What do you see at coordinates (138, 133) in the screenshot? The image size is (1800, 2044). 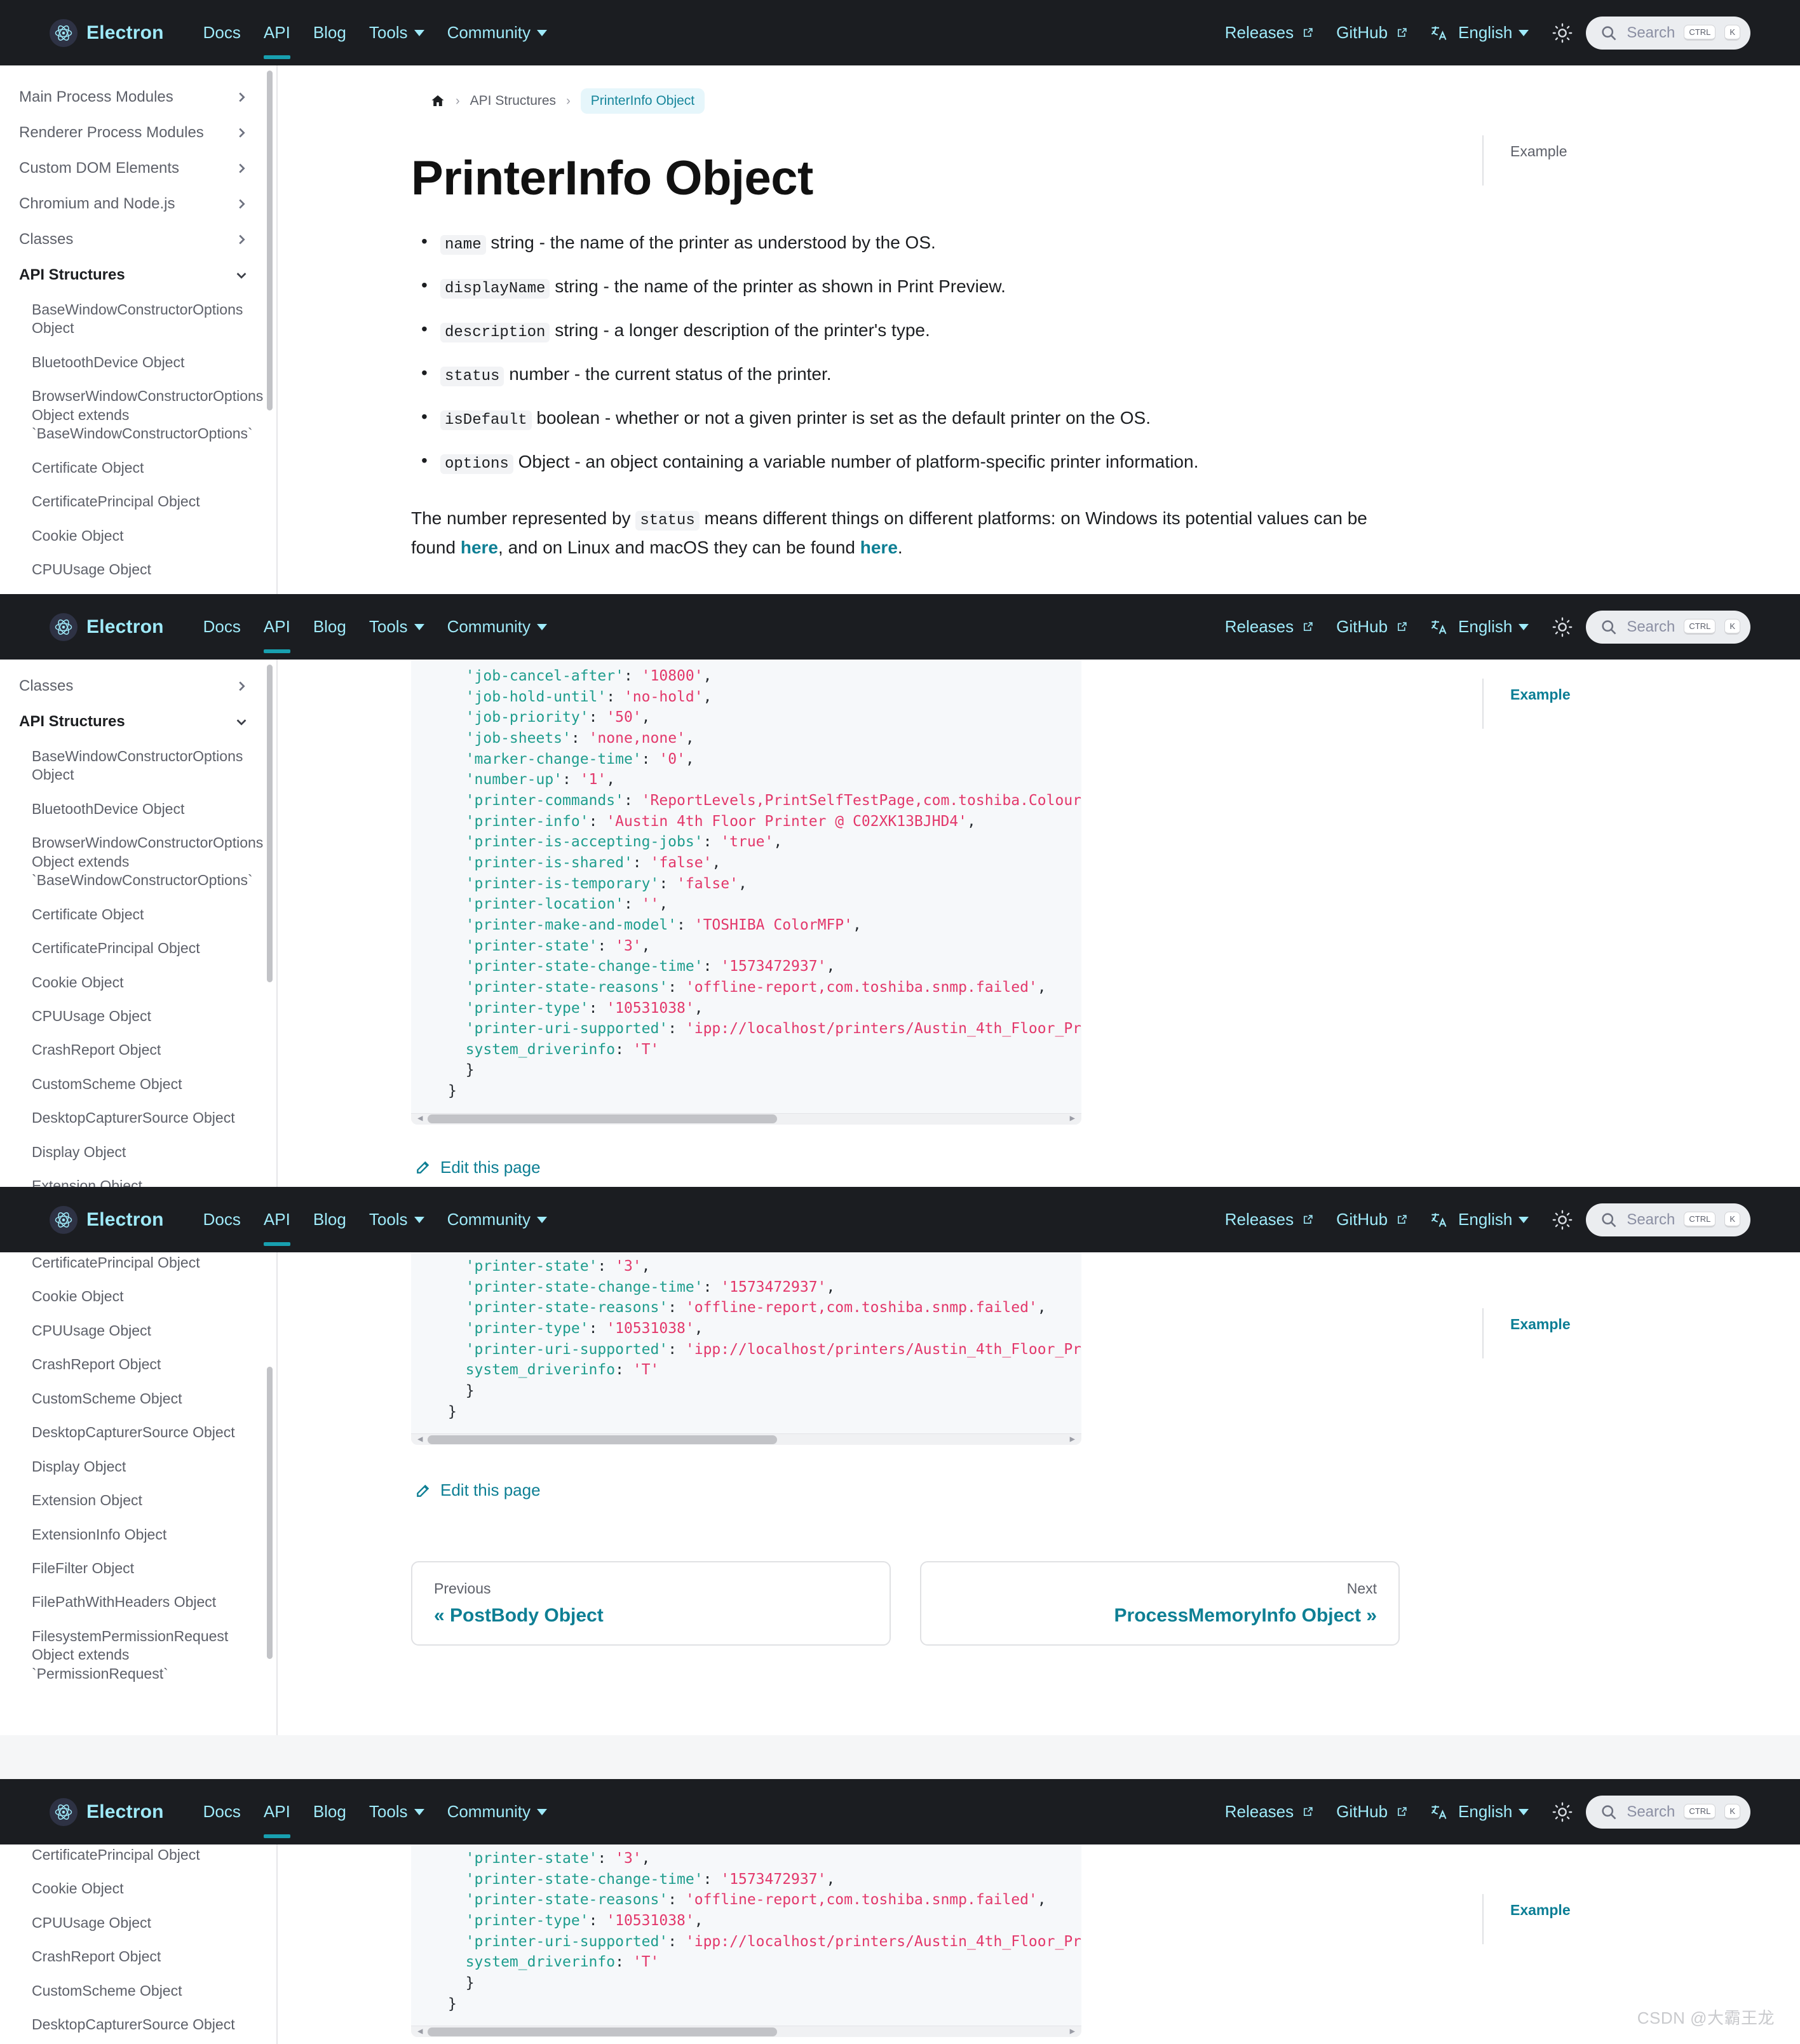 I see `sidebar-group-renderer-process-modules: Renderer Process Modules` at bounding box center [138, 133].